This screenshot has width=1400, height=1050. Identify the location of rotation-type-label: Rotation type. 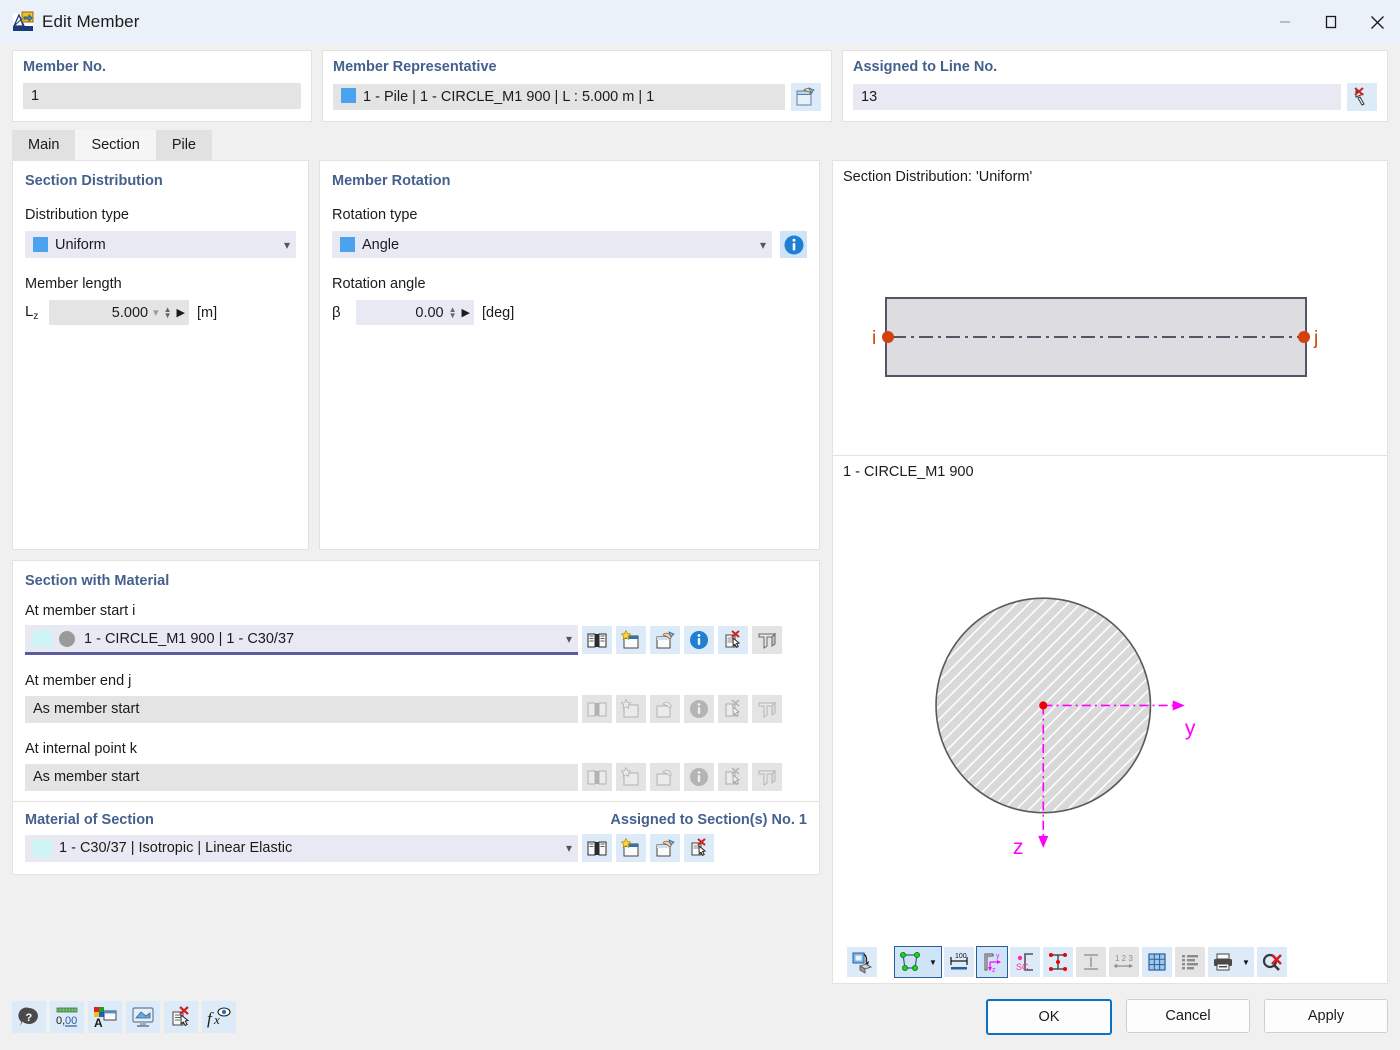
(375, 215).